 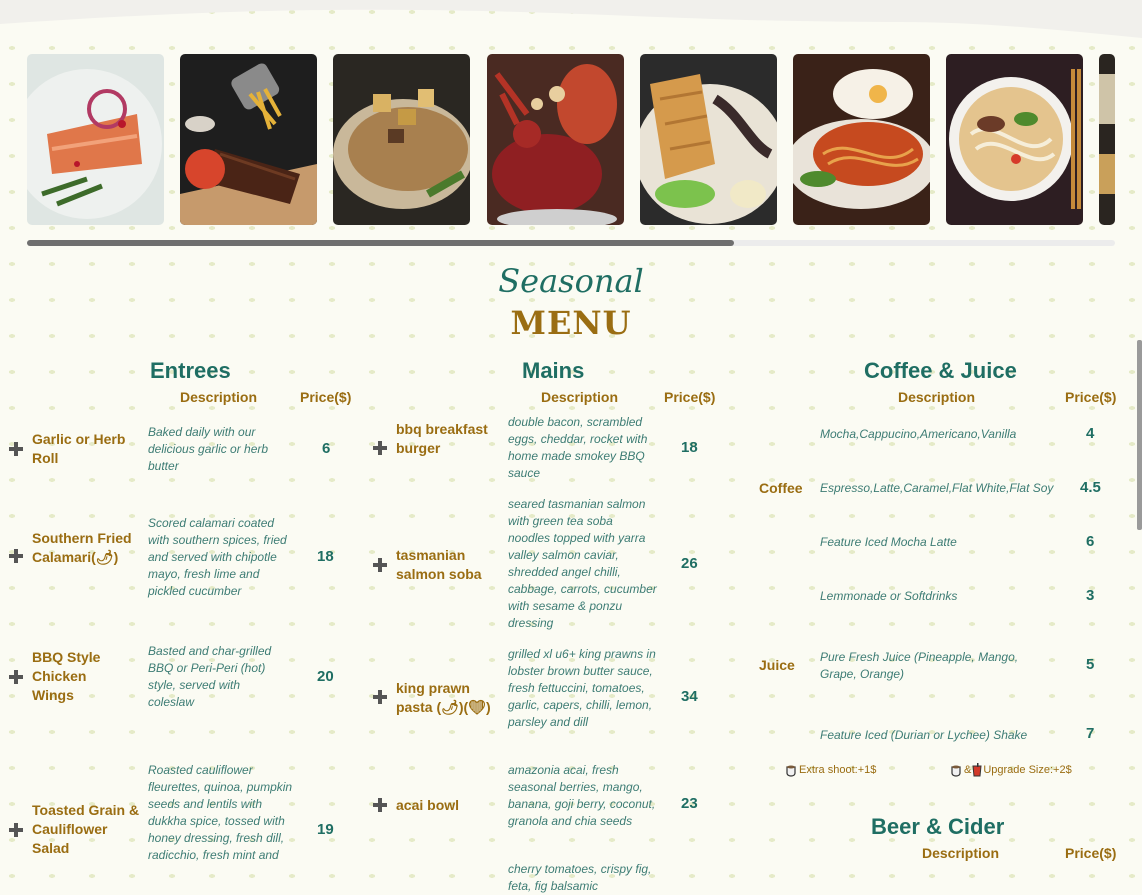 What do you see at coordinates (325, 556) in the screenshot?
I see `entree-price: 18` at bounding box center [325, 556].